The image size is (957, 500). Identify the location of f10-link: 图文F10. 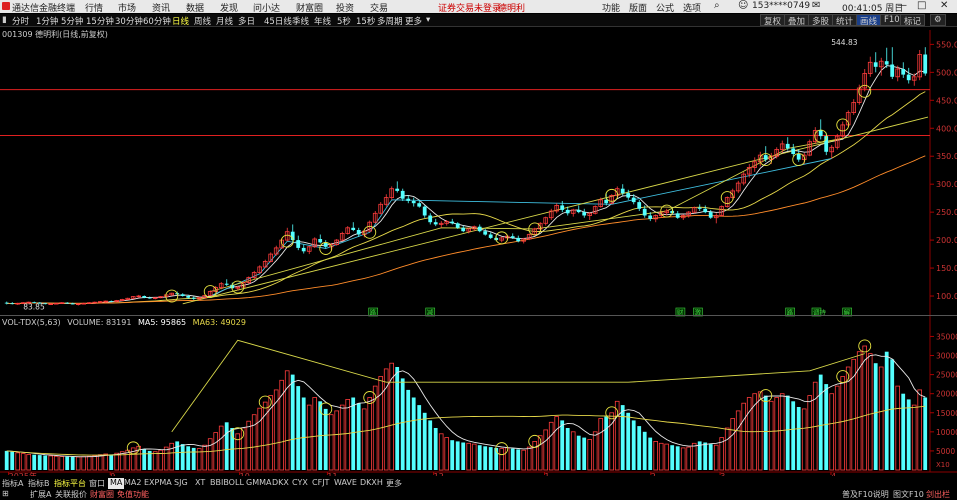
(908, 494).